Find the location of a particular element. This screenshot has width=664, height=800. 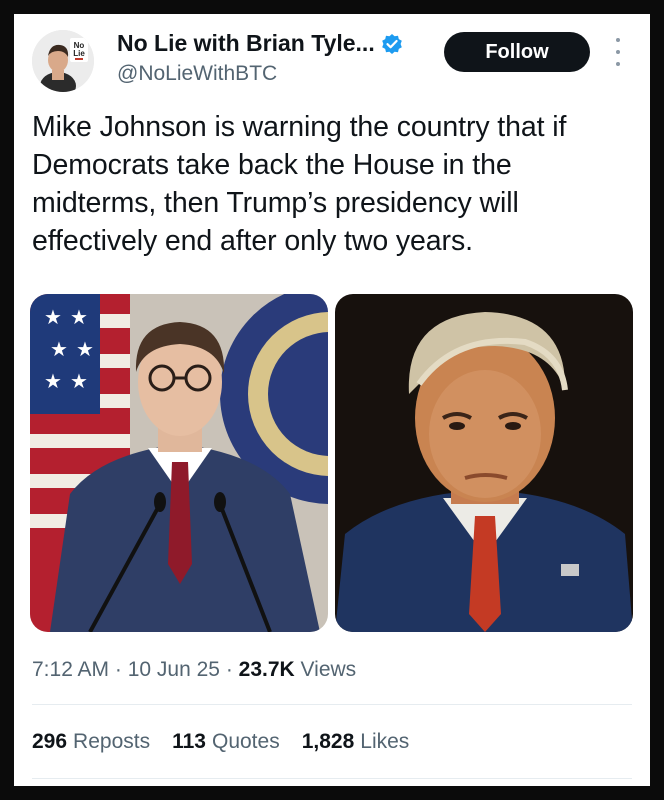

quotes-count: 113 is located at coordinates (189, 741).